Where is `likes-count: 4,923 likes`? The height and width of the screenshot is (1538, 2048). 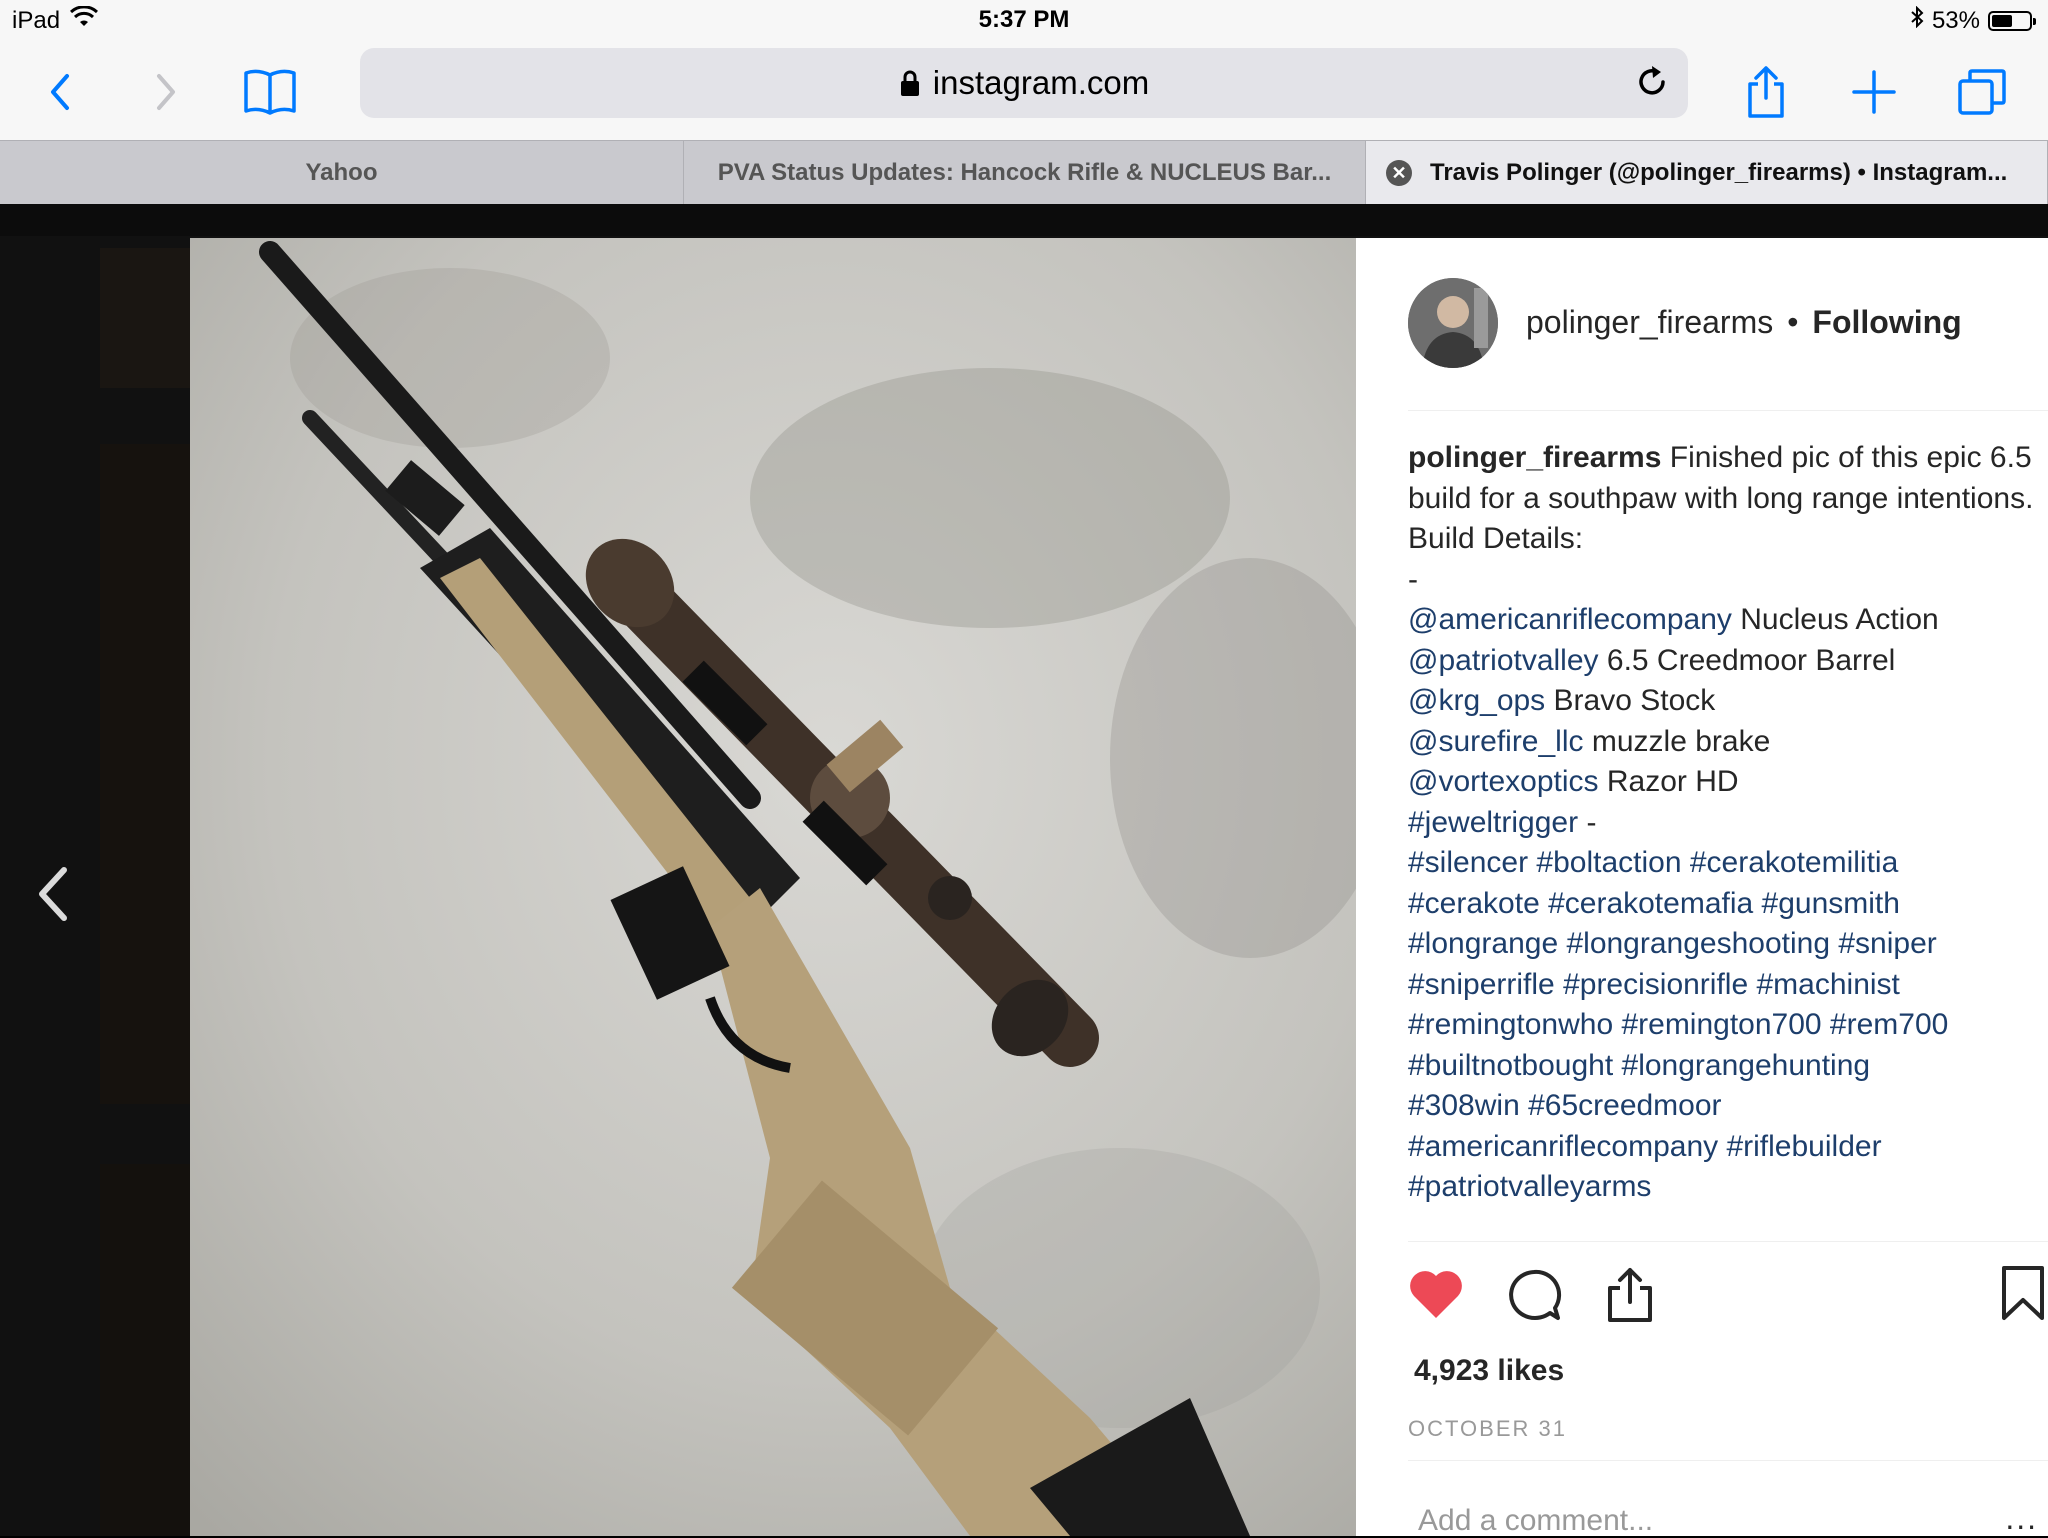 likes-count: 4,923 likes is located at coordinates (1489, 1371).